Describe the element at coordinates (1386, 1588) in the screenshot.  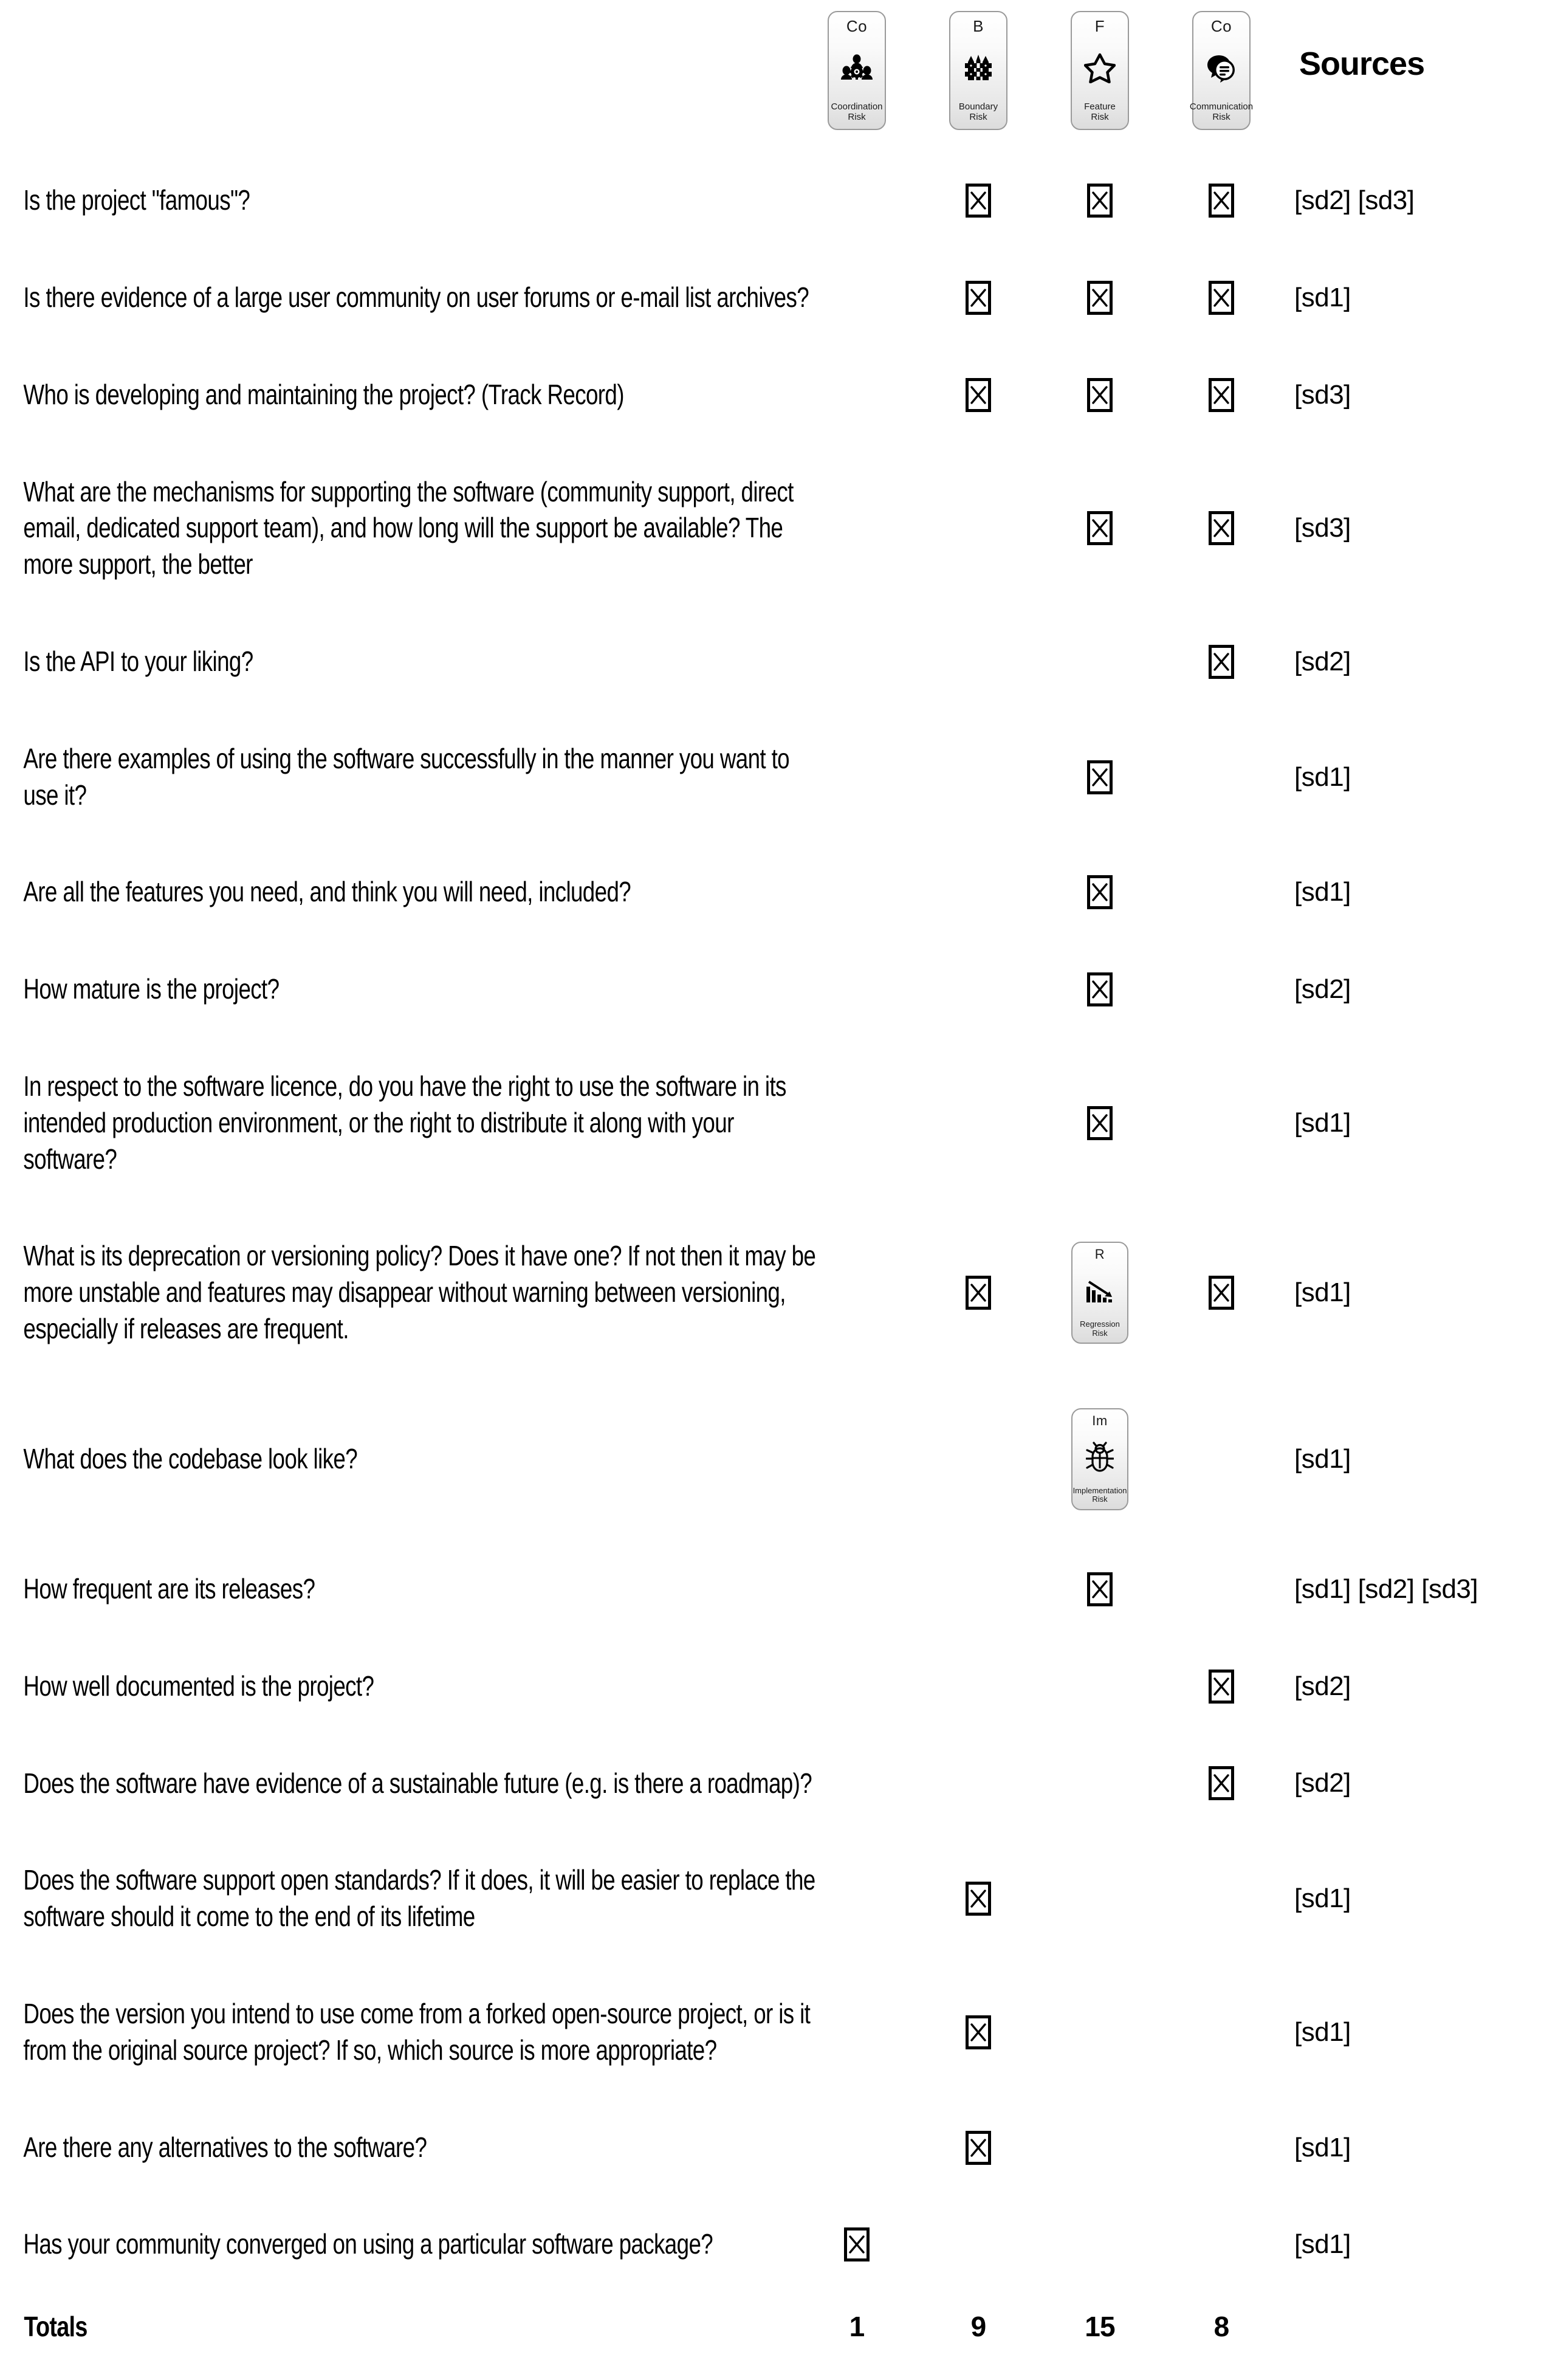
I see `sources-cell: [sd1] [sd2] [sd3]` at that location.